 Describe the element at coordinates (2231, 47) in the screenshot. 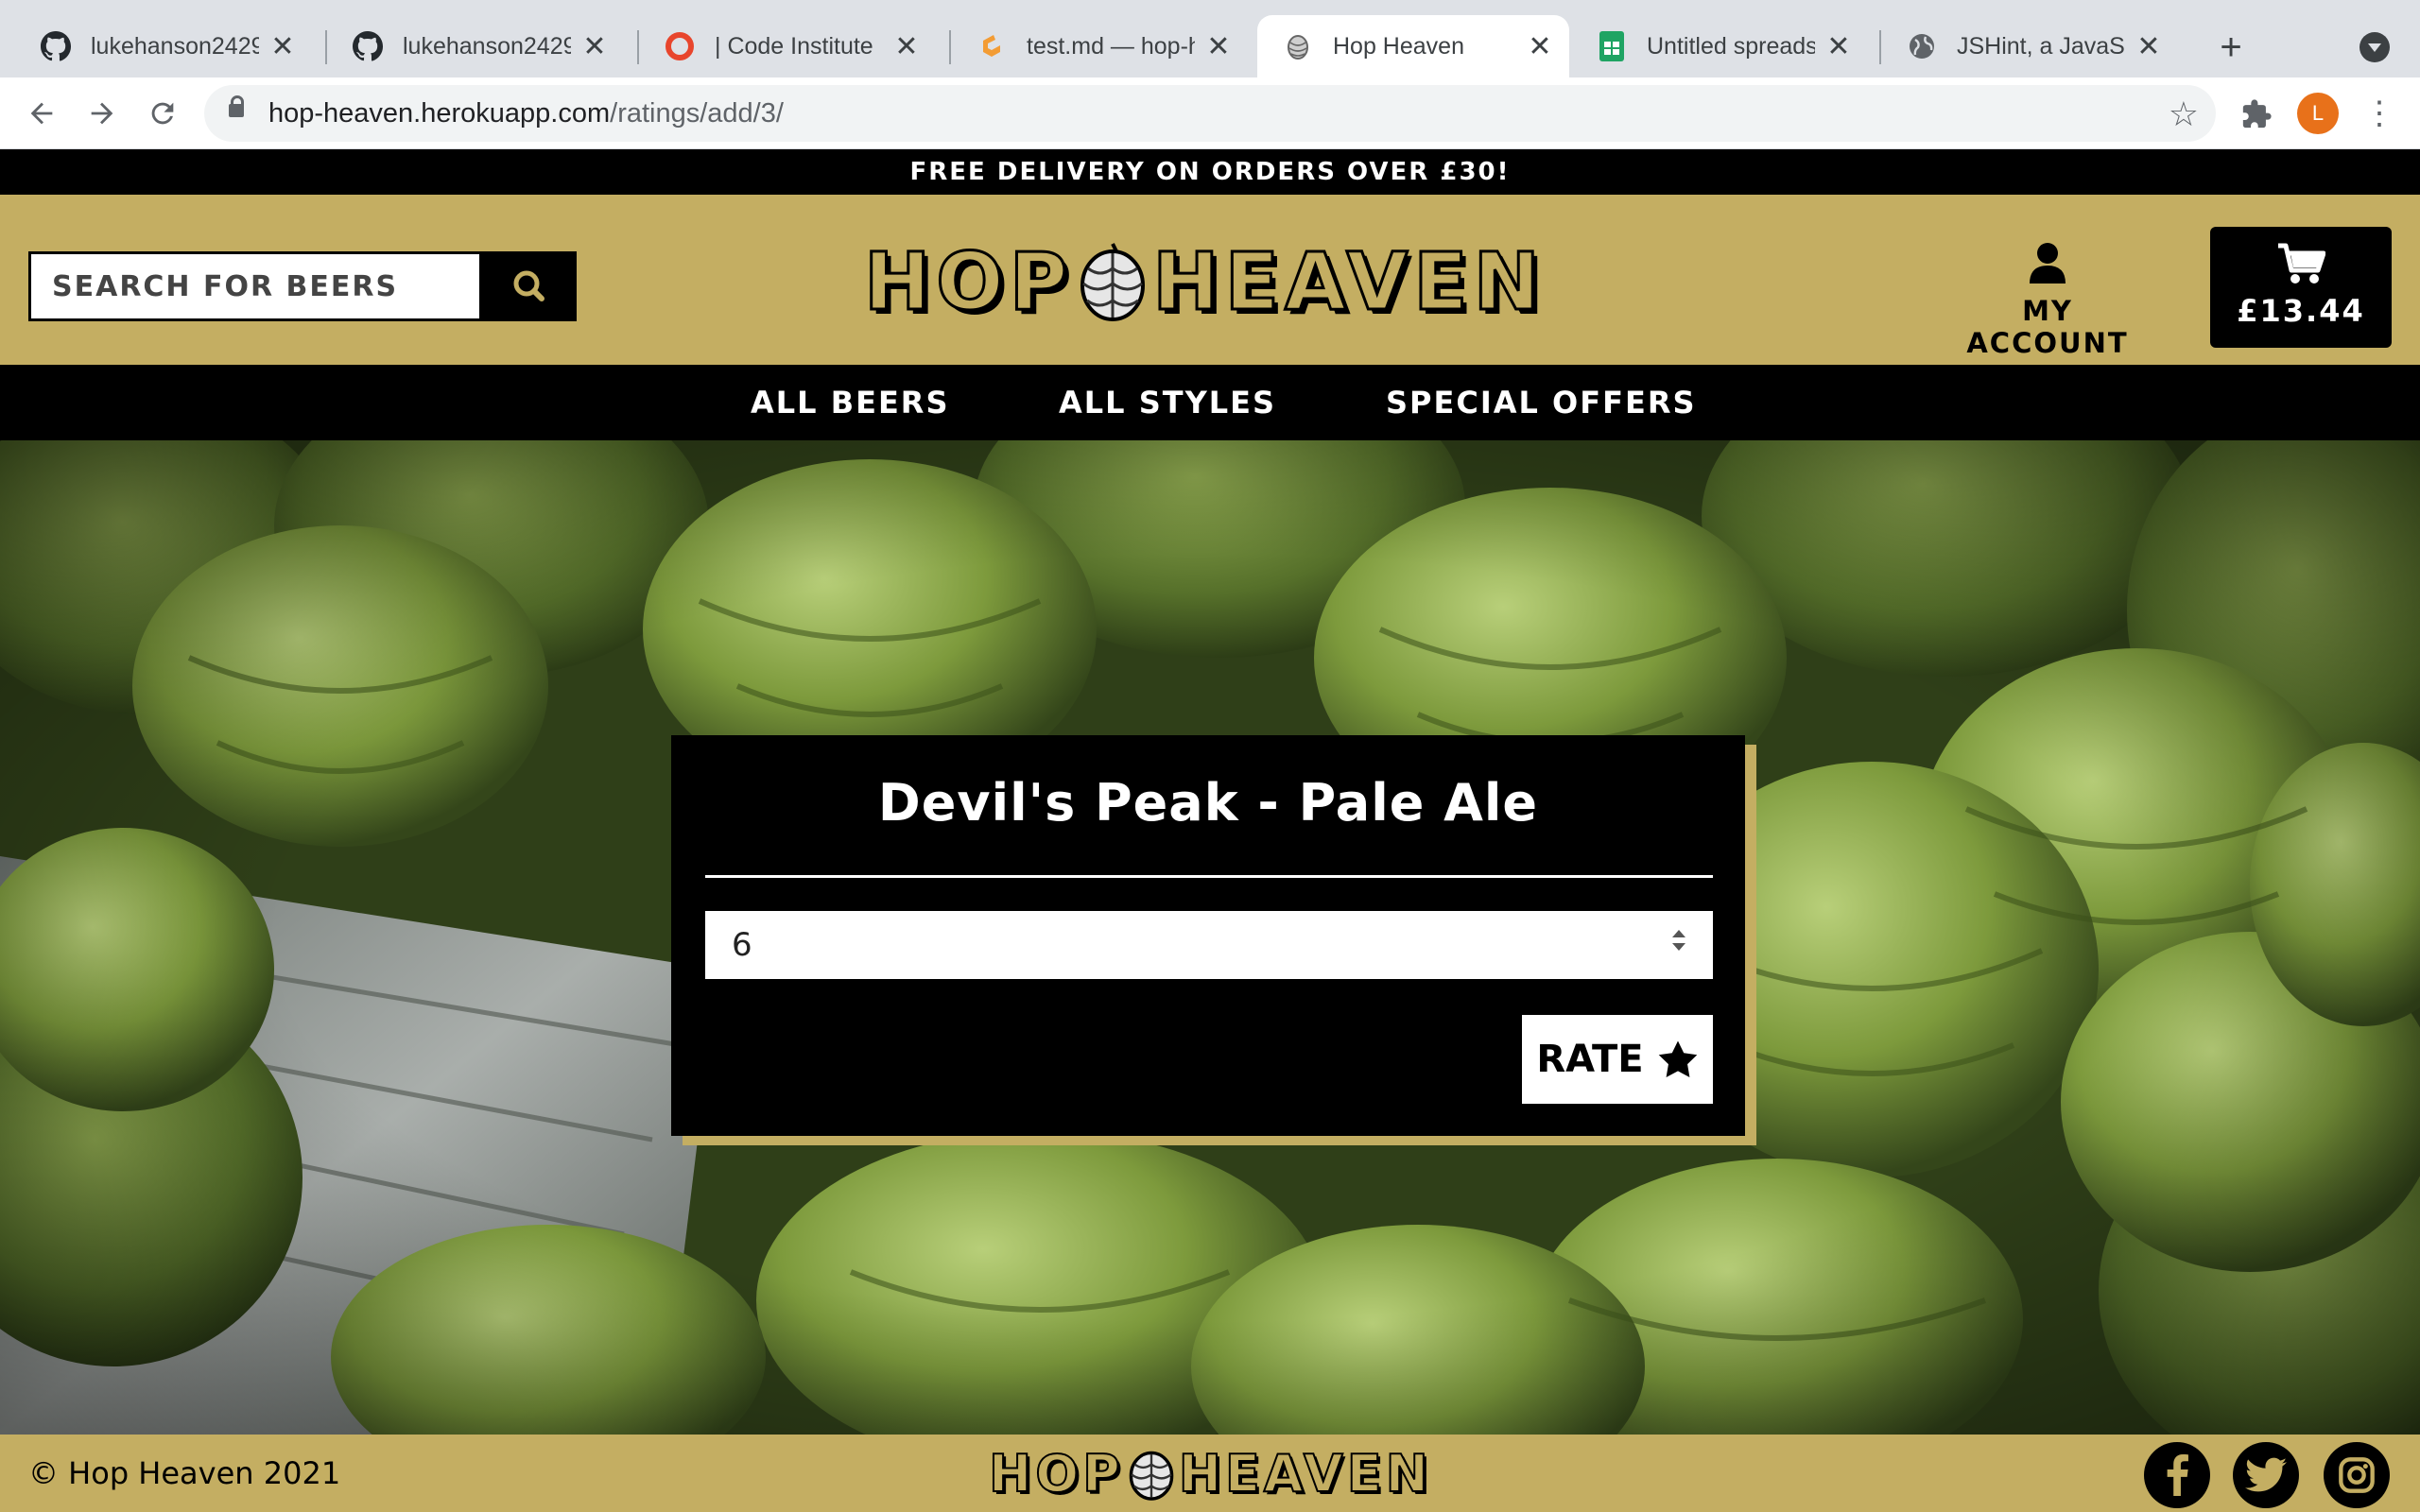

I see `new-tab-button: +` at that location.